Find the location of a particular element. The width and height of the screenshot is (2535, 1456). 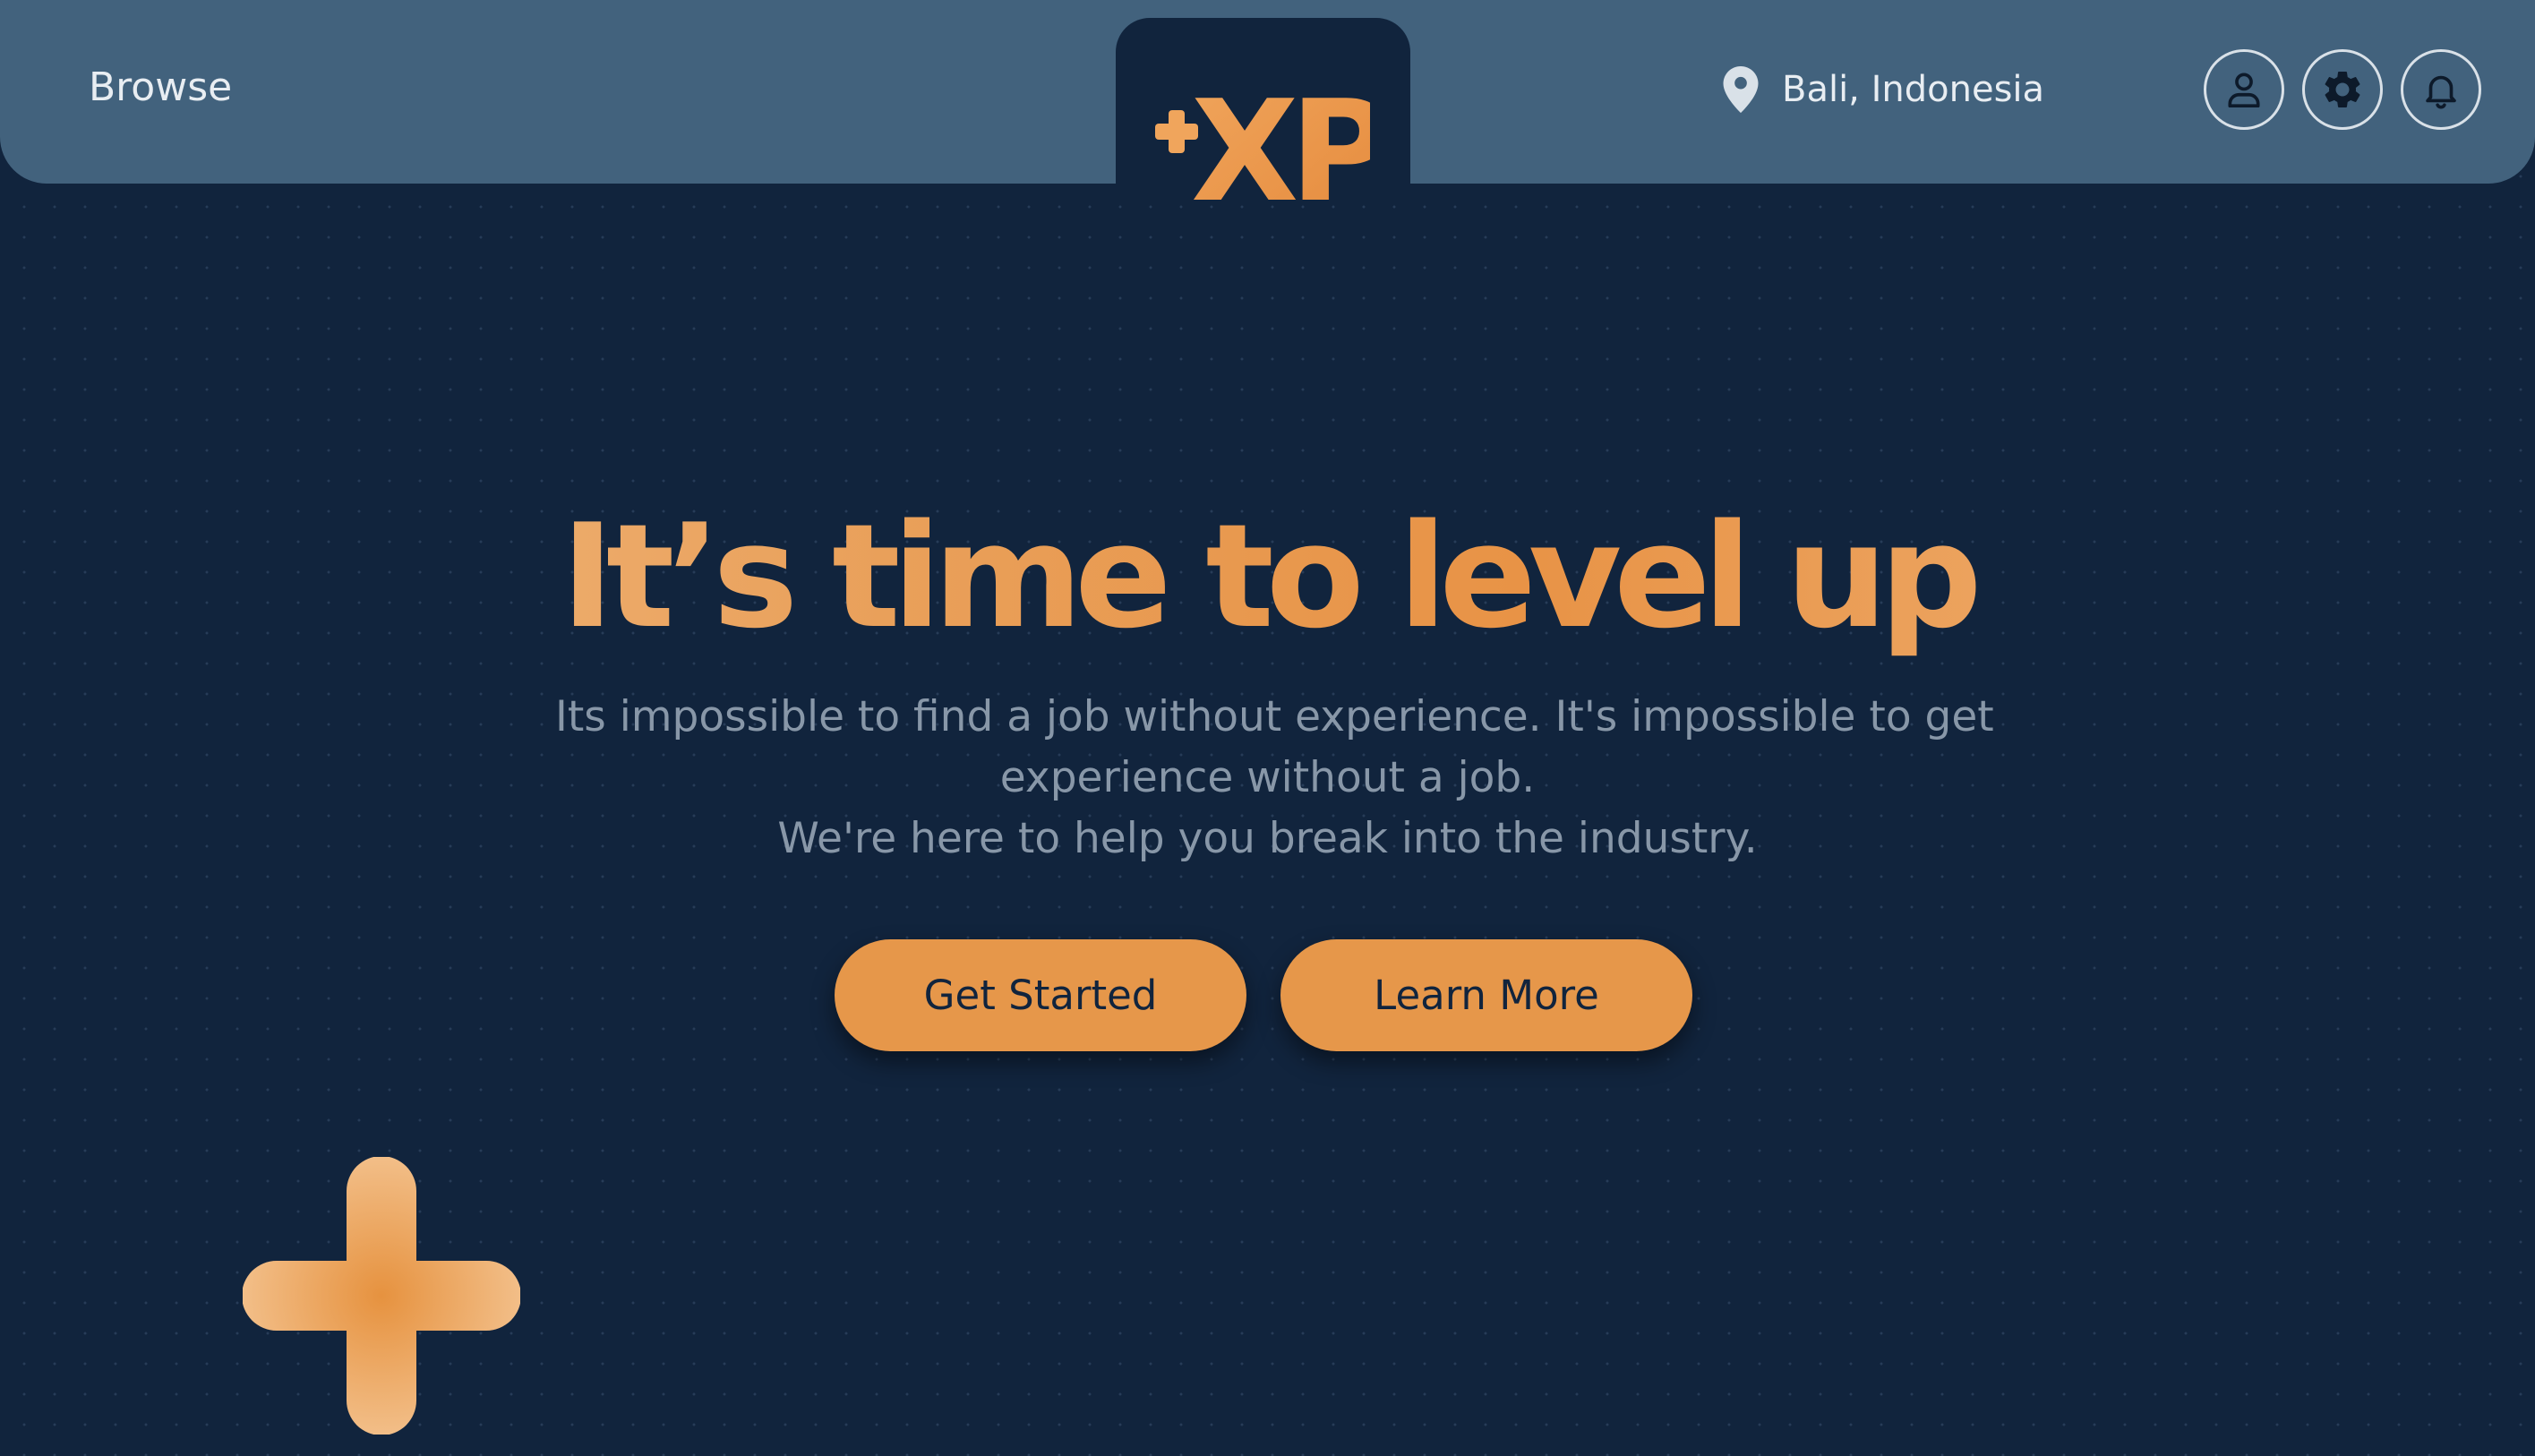

user-icon is located at coordinates (2244, 90).